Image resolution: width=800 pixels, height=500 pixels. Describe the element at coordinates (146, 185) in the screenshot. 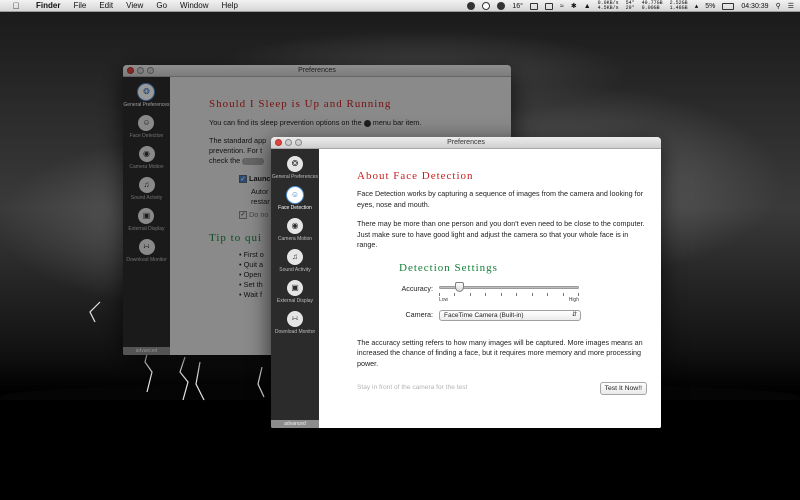

I see `microphone-icon: ♫` at that location.